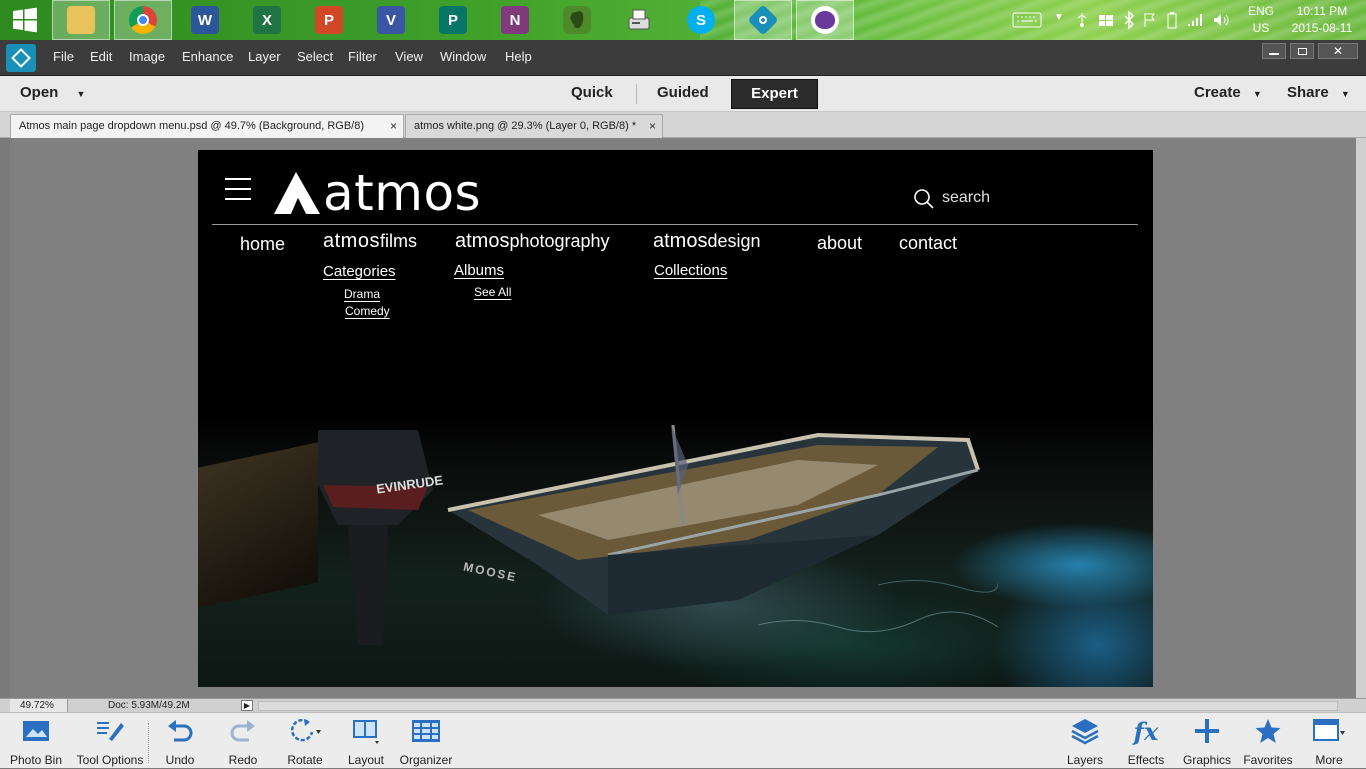 This screenshot has height=769, width=1366. I want to click on clock-time: 10:11 PM, so click(1322, 11).